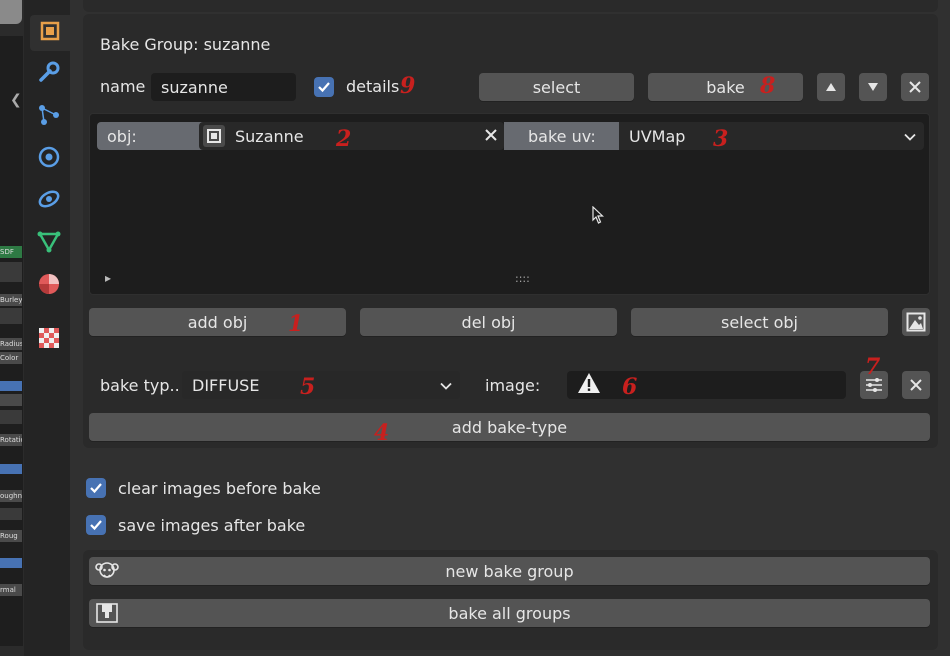 This screenshot has height=656, width=950. I want to click on node-burley-label: Burley, so click(11, 300).